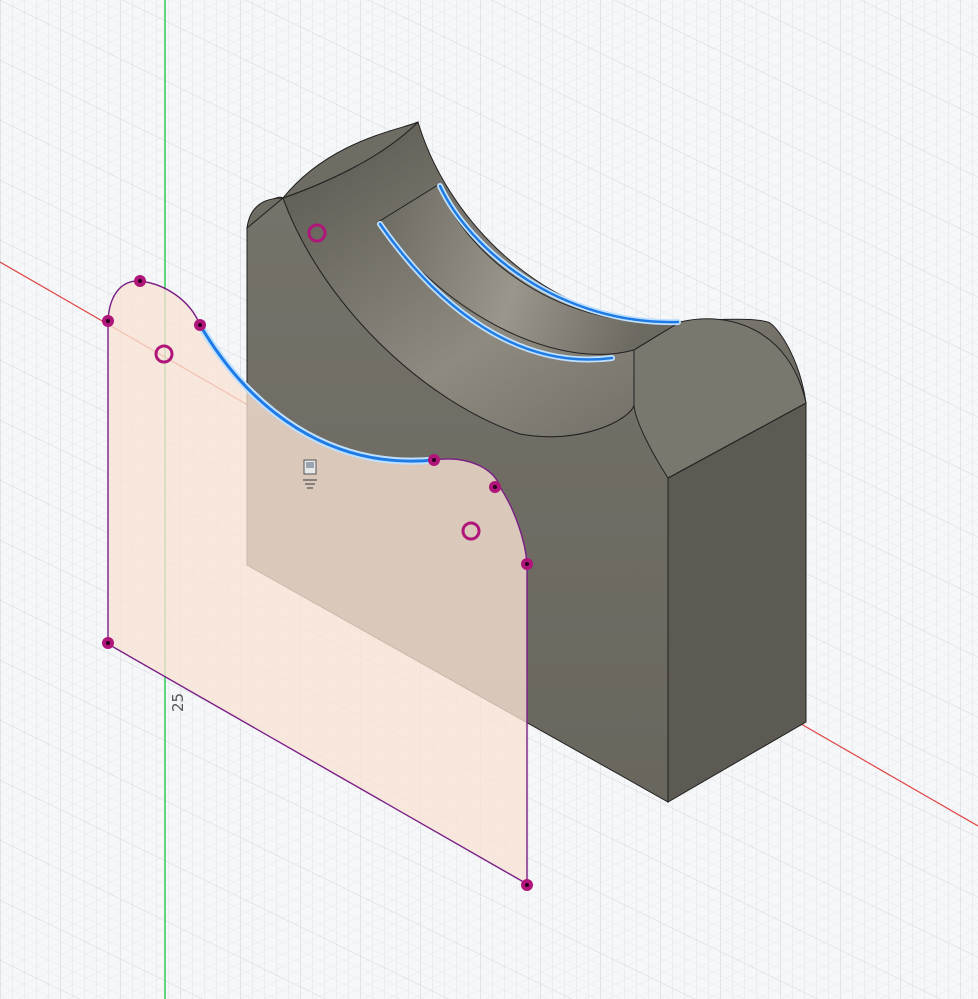 Image resolution: width=978 pixels, height=999 pixels. What do you see at coordinates (178, 702) in the screenshot?
I see `dimension-label: 25` at bounding box center [178, 702].